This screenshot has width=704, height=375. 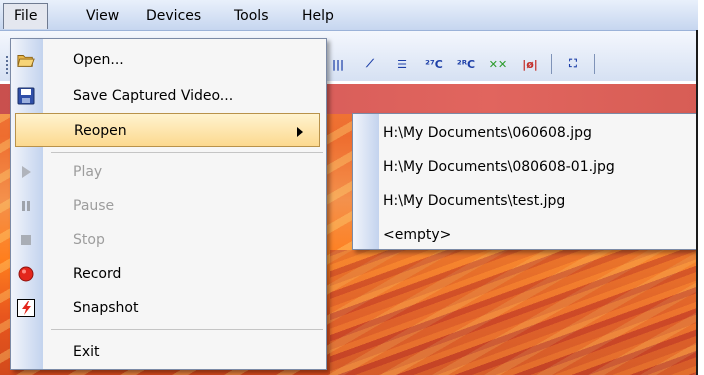 What do you see at coordinates (168, 172) in the screenshot?
I see `menu-item-play: Play` at bounding box center [168, 172].